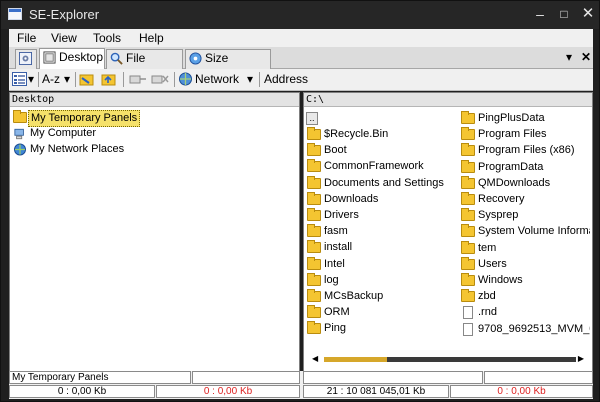 The height and width of the screenshot is (402, 600). Describe the element at coordinates (228, 65) in the screenshot. I see `tab-size-scanner: Size Scanner` at that location.